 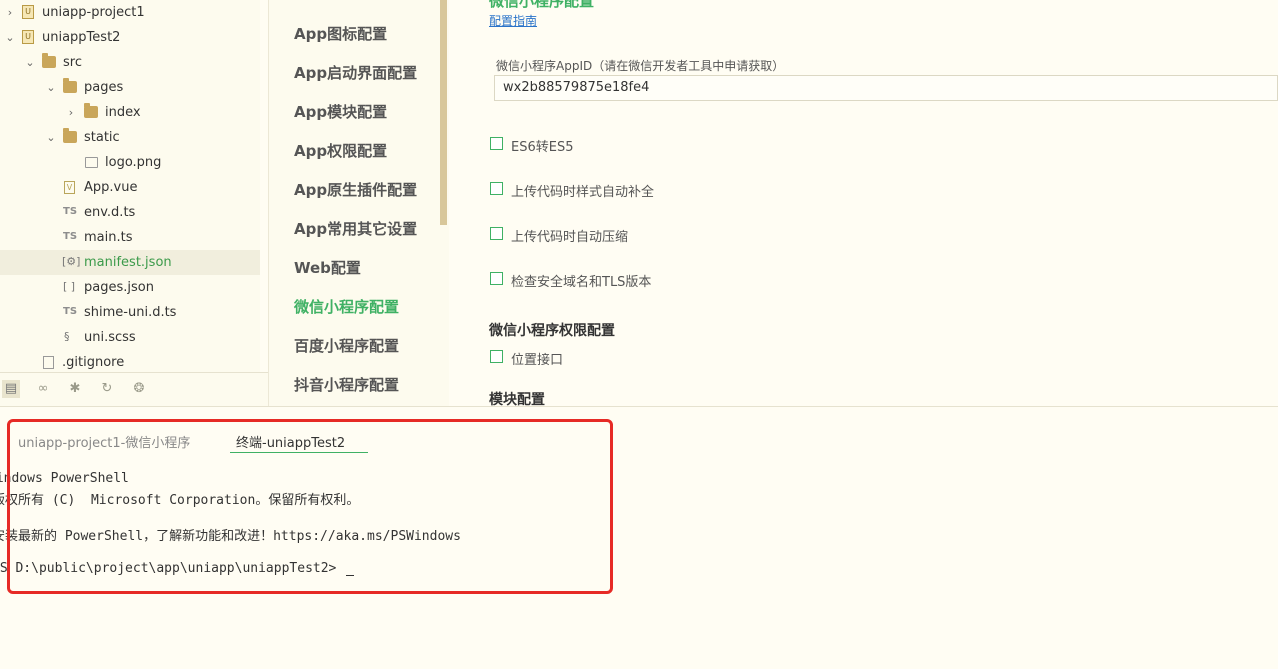 I want to click on json-file-icon: [ ], so click(x=69, y=286).